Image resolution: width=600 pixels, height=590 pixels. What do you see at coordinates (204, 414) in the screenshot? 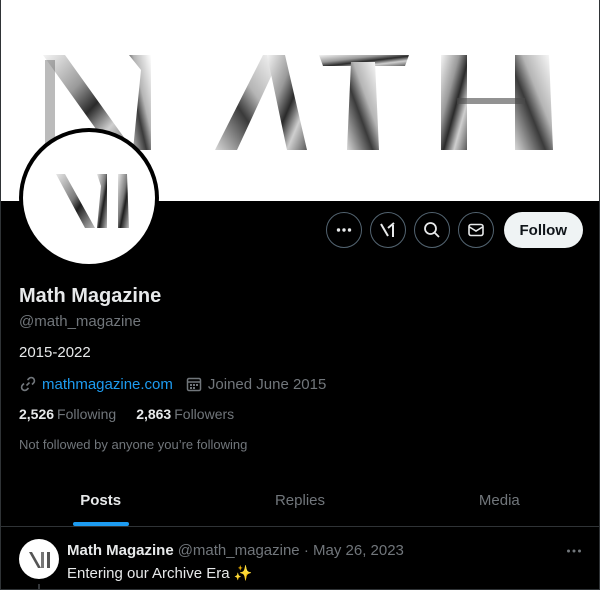
I see `followers-label: Followers` at bounding box center [204, 414].